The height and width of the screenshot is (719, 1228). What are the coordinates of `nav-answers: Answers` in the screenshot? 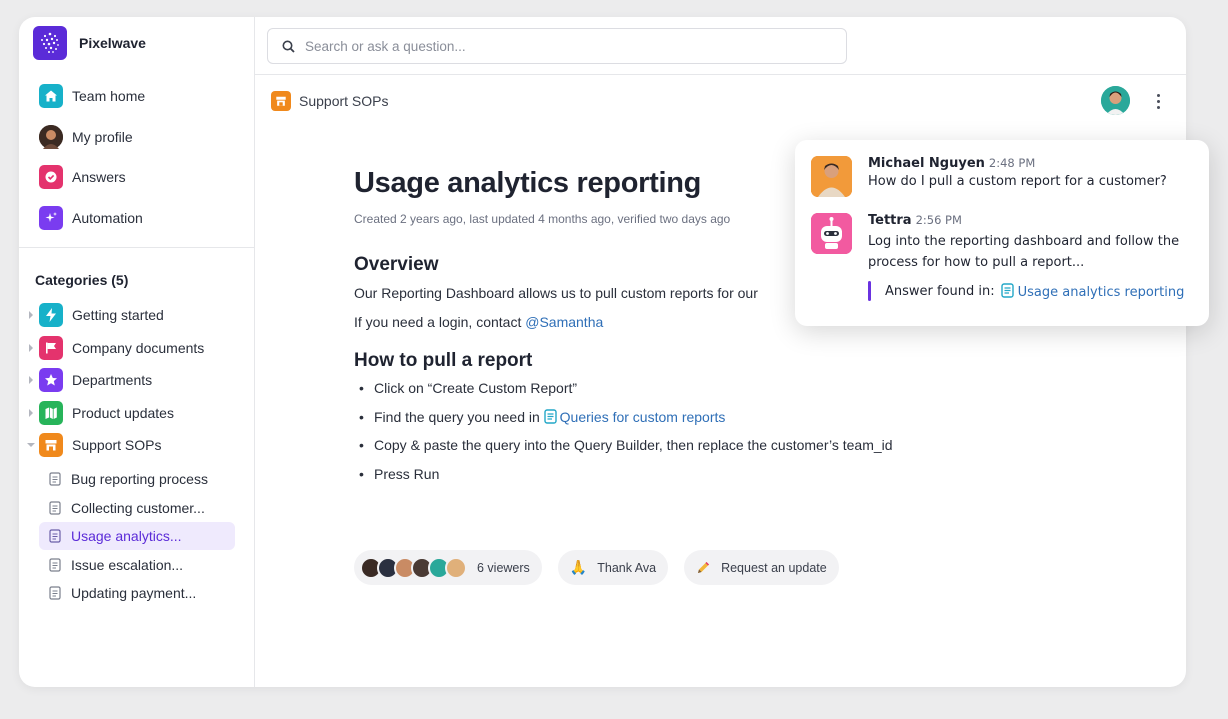 It's located at (92, 177).